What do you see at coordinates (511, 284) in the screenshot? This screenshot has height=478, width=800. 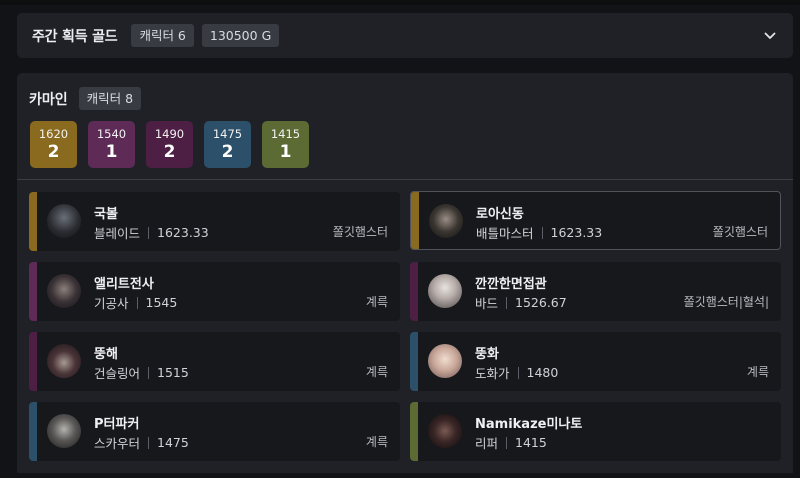 I see `character-name: 깐깐한면접관` at bounding box center [511, 284].